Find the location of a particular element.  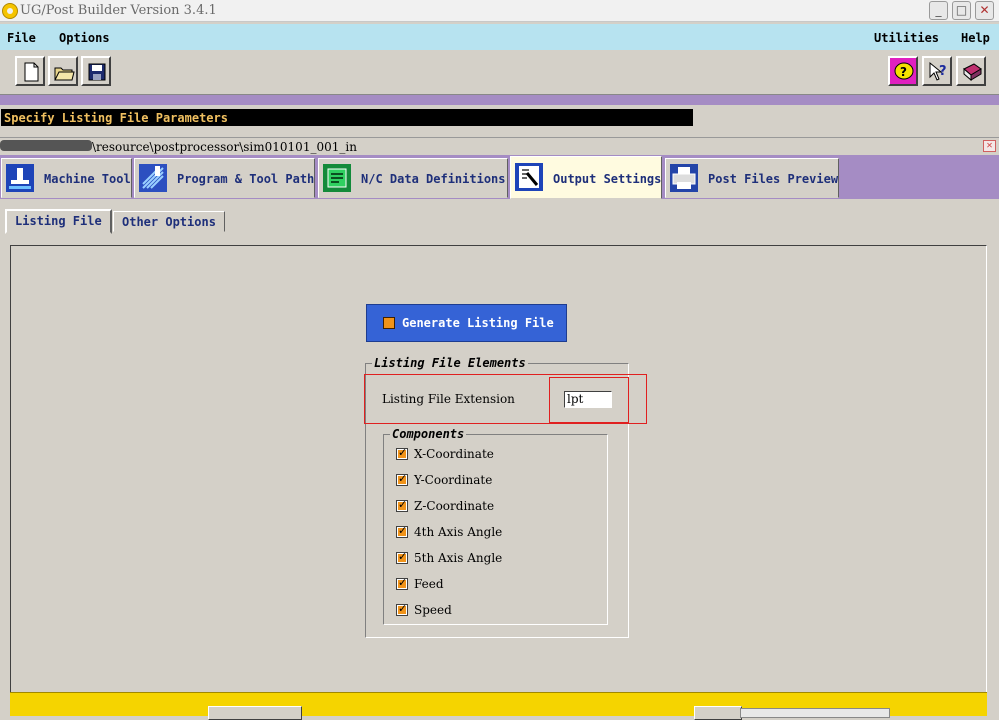

tab-machine-tool: Machine Tool is located at coordinates (66, 178).